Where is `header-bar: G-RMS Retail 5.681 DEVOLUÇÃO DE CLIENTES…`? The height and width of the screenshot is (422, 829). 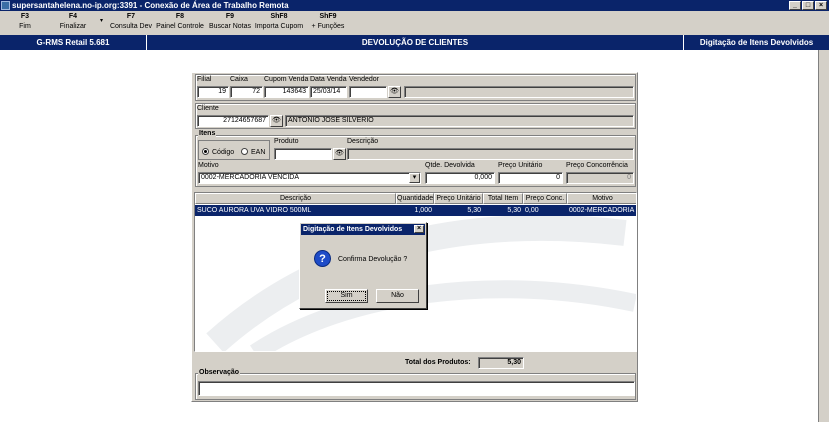 header-bar: G-RMS Retail 5.681 DEVOLUÇÃO DE CLIENTES… is located at coordinates (414, 42).